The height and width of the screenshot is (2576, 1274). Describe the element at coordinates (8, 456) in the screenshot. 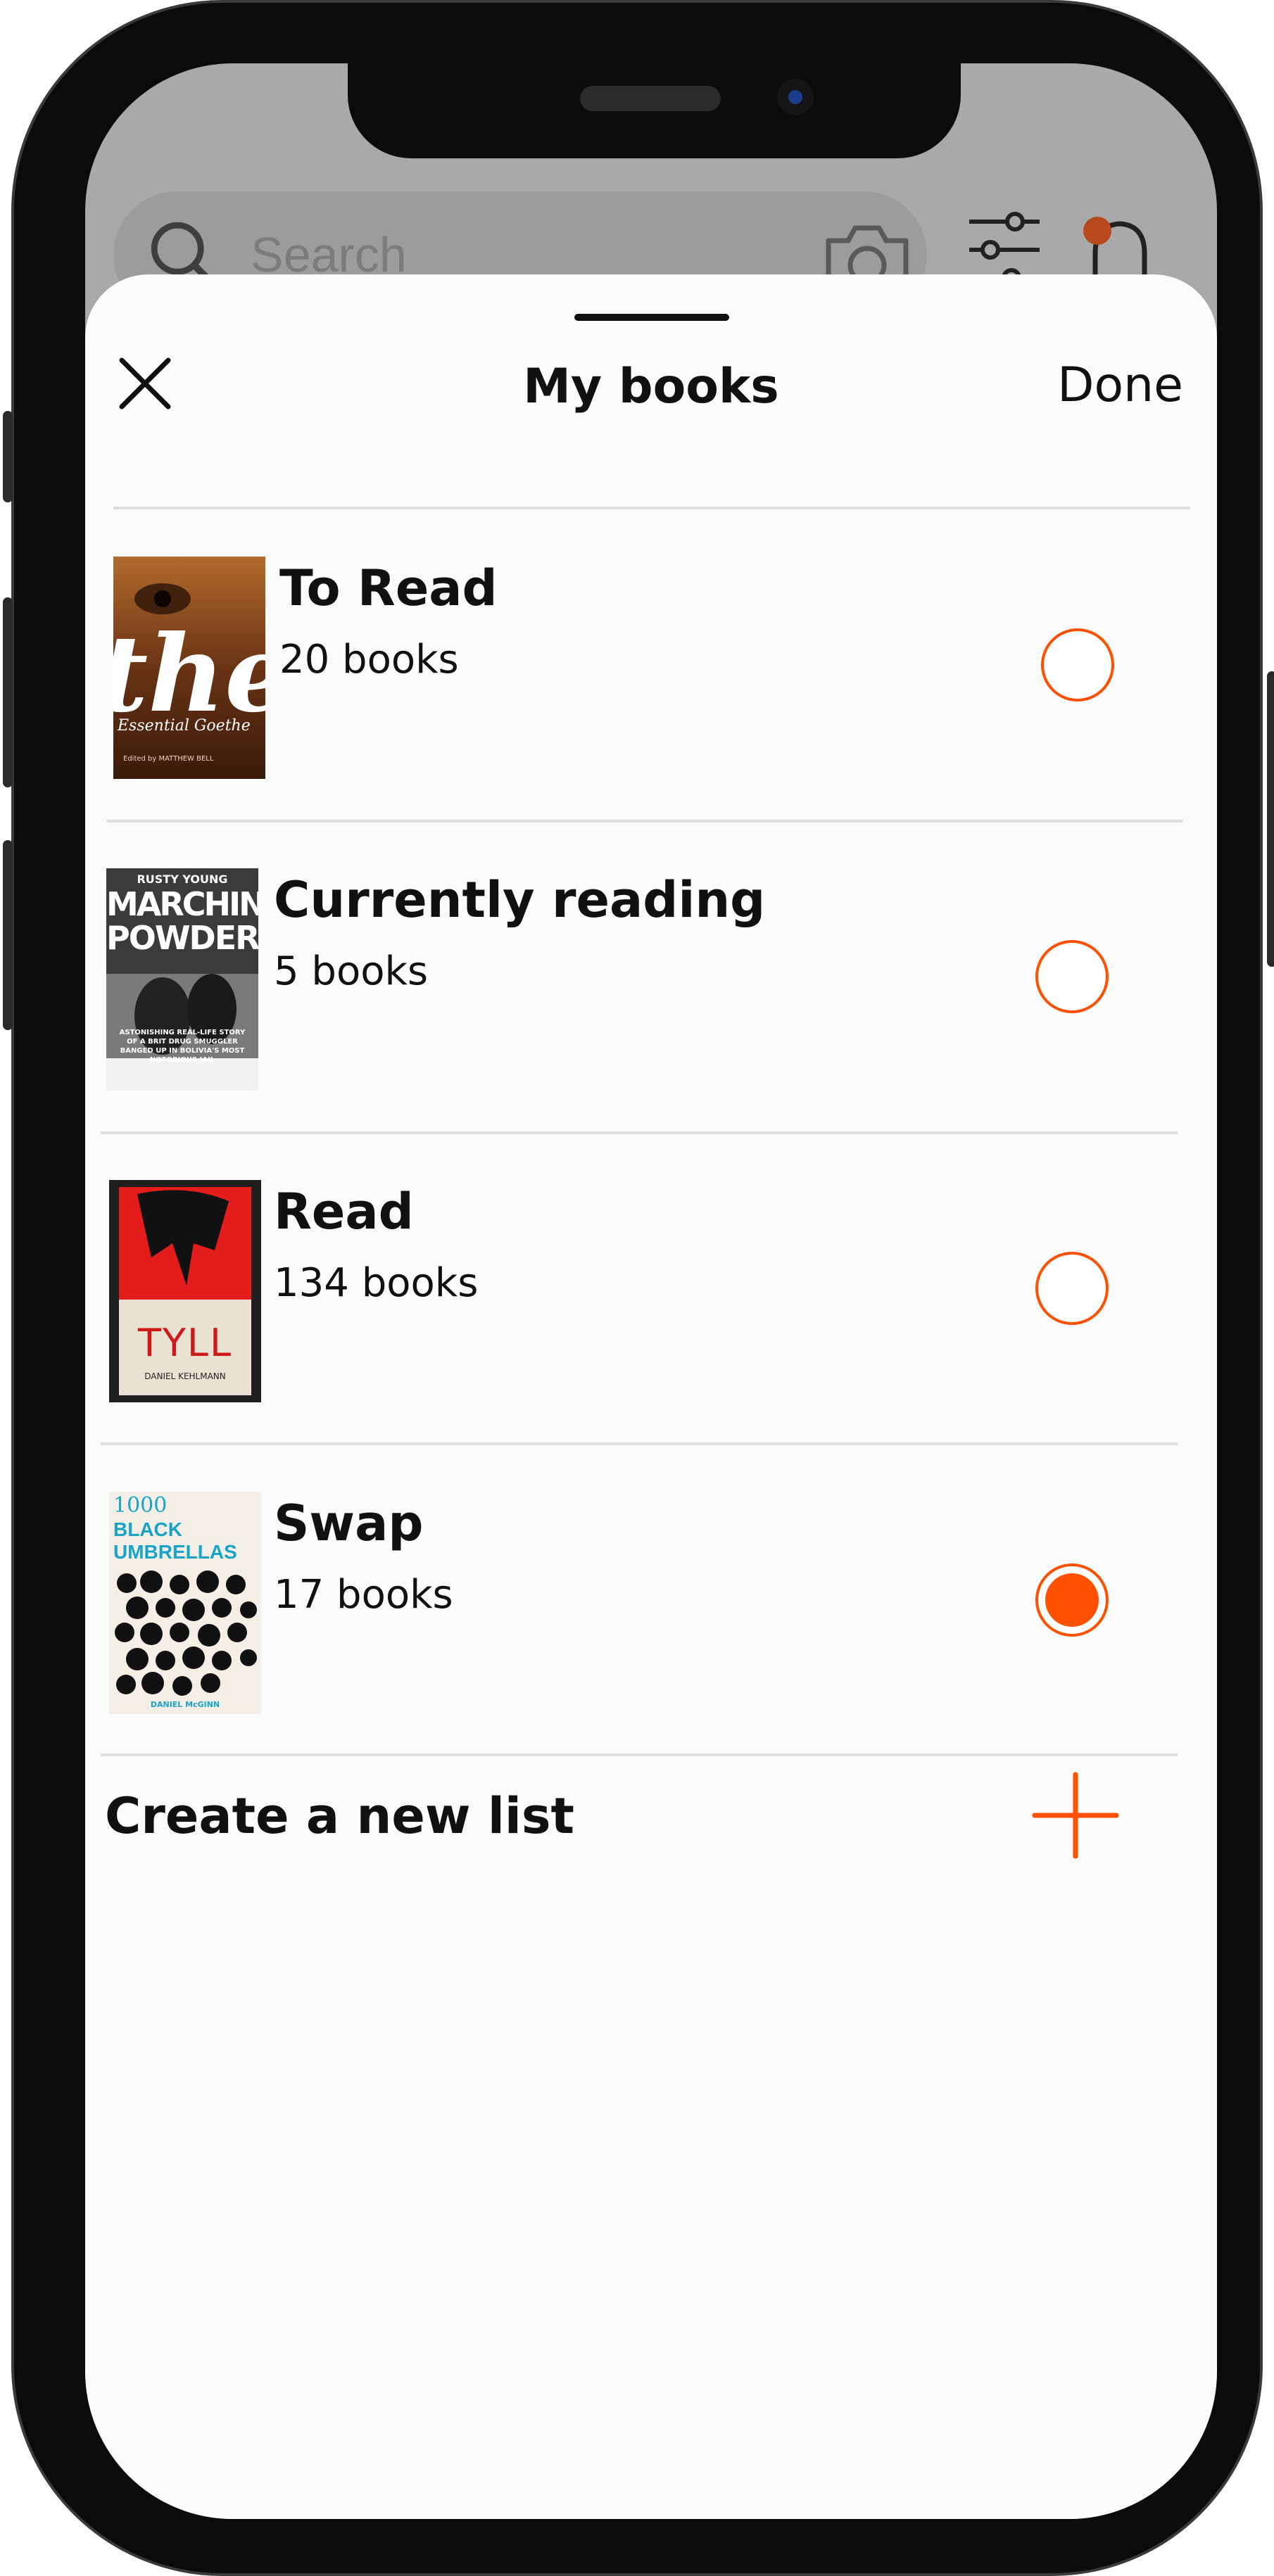

I see `mute-switch` at that location.